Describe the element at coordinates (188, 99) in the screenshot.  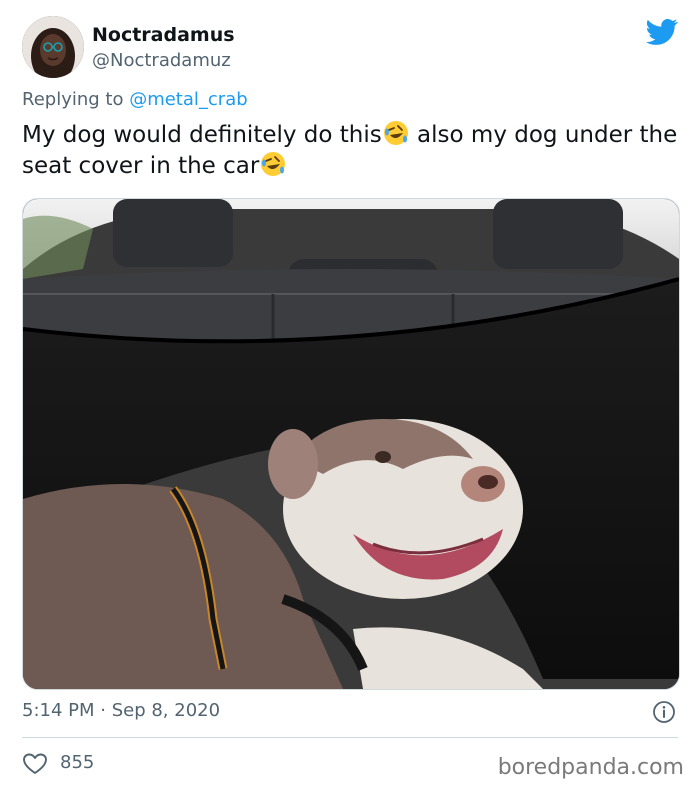
I see `reply-mention-link: @metal_crab` at that location.